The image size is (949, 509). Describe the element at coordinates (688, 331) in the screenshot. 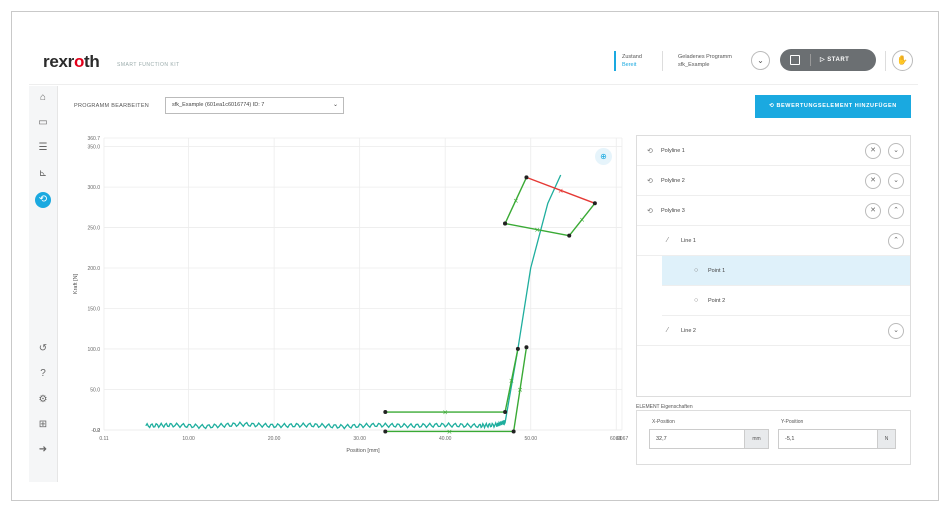

I see `tree-item-label: Line 2` at that location.